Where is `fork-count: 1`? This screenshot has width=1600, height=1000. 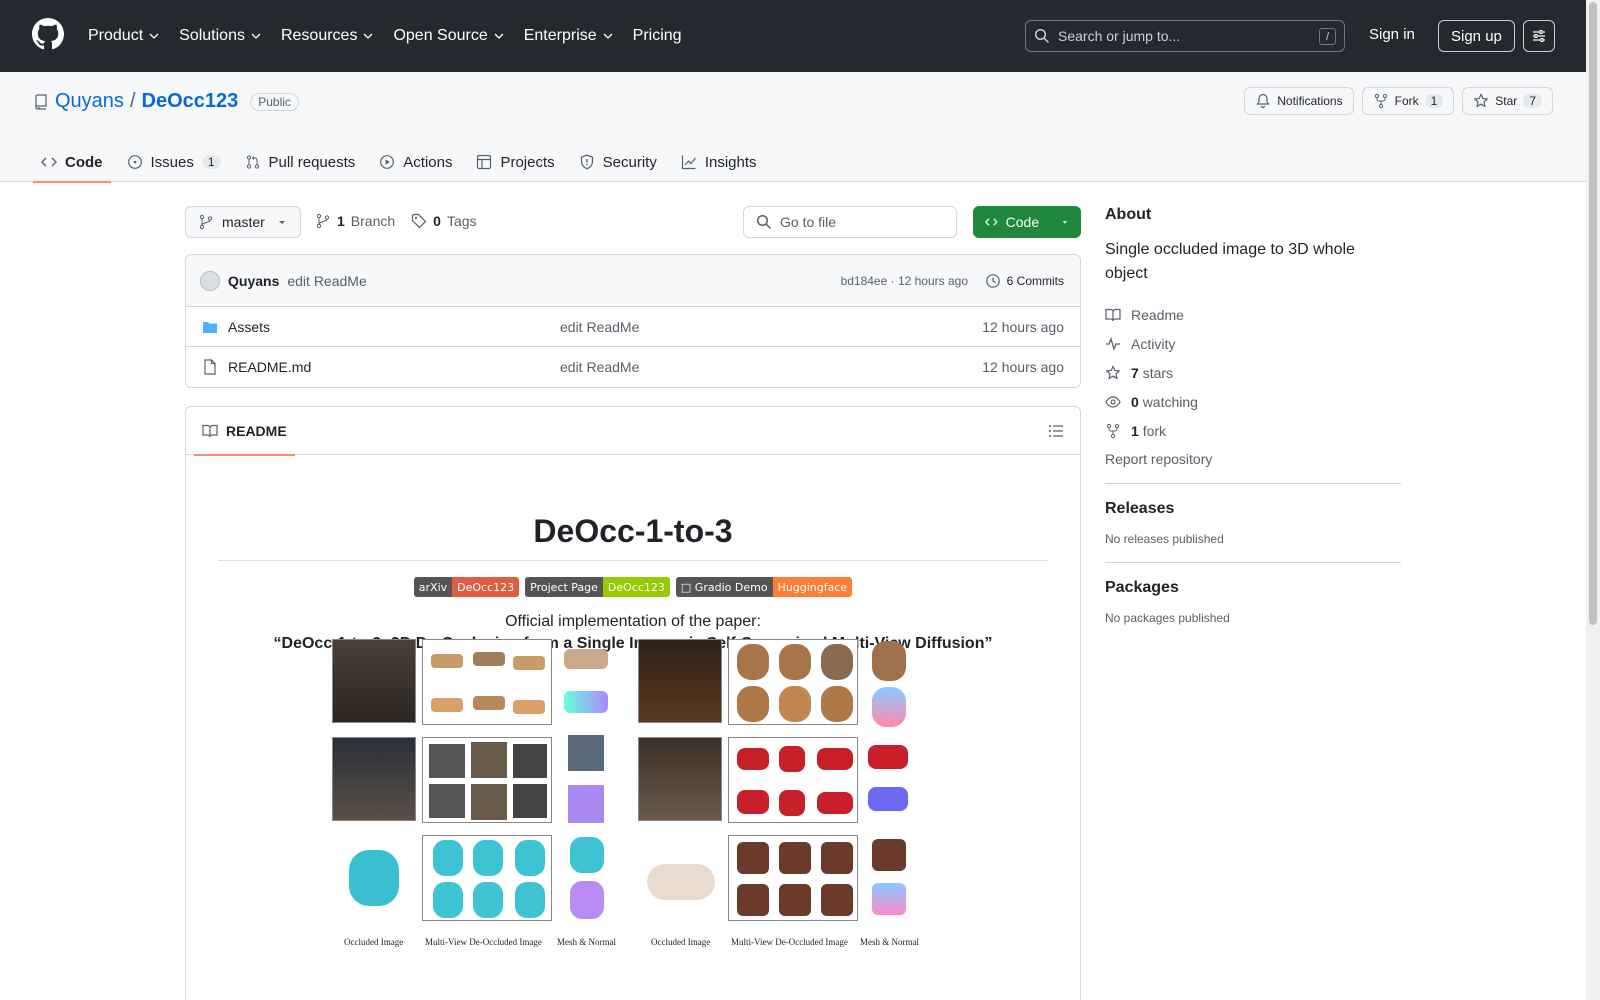 fork-count: 1 is located at coordinates (1434, 101).